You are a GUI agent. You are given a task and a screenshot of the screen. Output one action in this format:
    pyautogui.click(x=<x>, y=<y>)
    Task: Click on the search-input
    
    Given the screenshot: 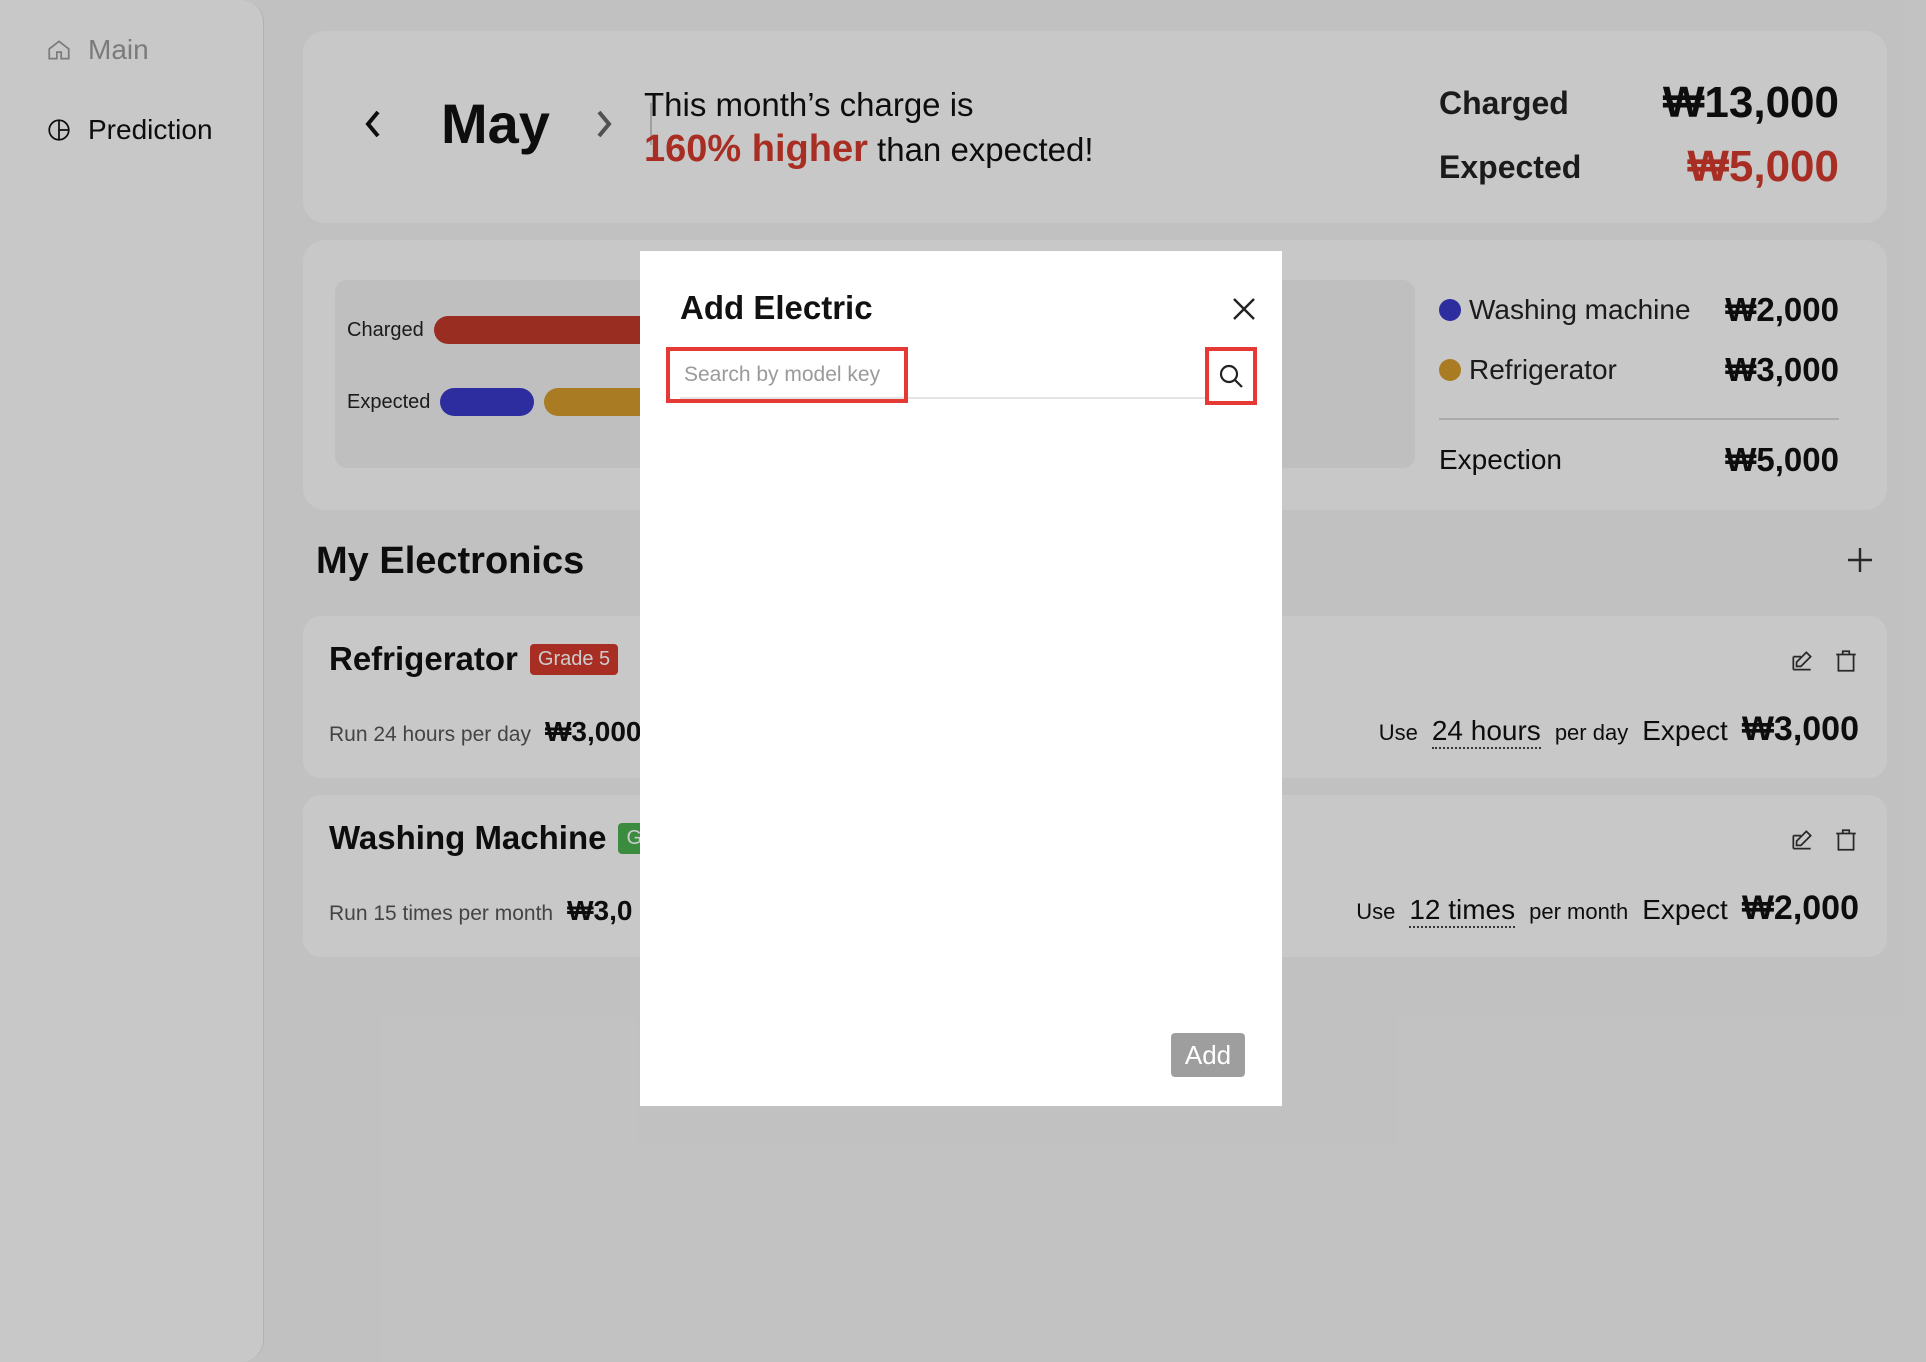 What is the action you would take?
    pyautogui.click(x=787, y=375)
    